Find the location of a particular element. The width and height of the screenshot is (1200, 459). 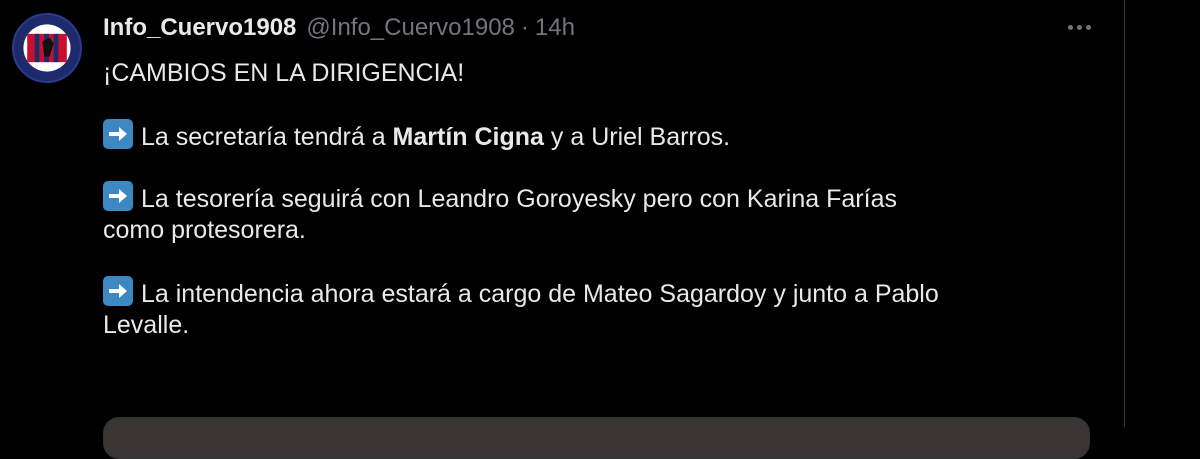

item1-bold-name: Martín Cigna is located at coordinates (468, 137).